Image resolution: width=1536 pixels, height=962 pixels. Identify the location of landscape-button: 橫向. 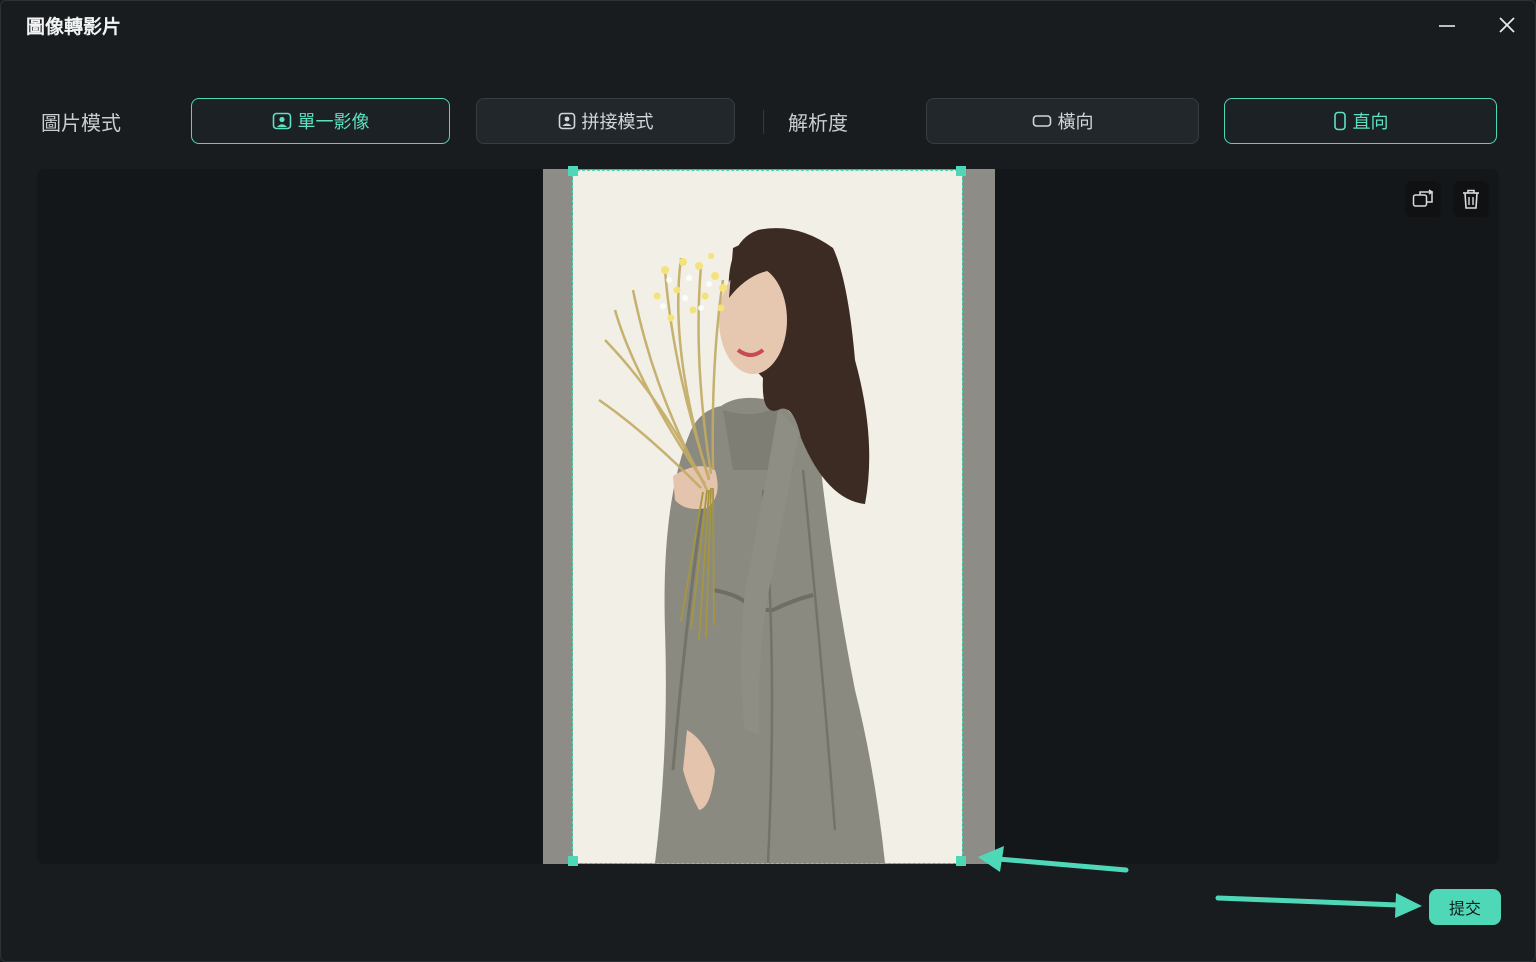
(1062, 121).